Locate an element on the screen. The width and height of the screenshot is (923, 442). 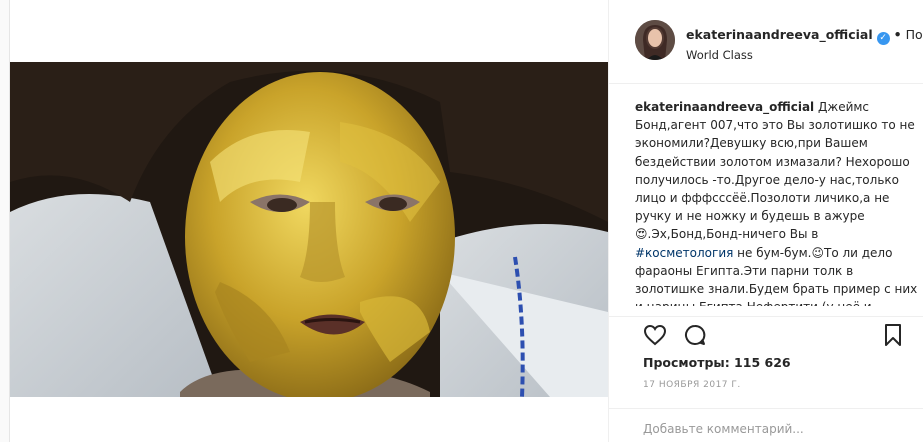
comment-icon is located at coordinates (695, 334).